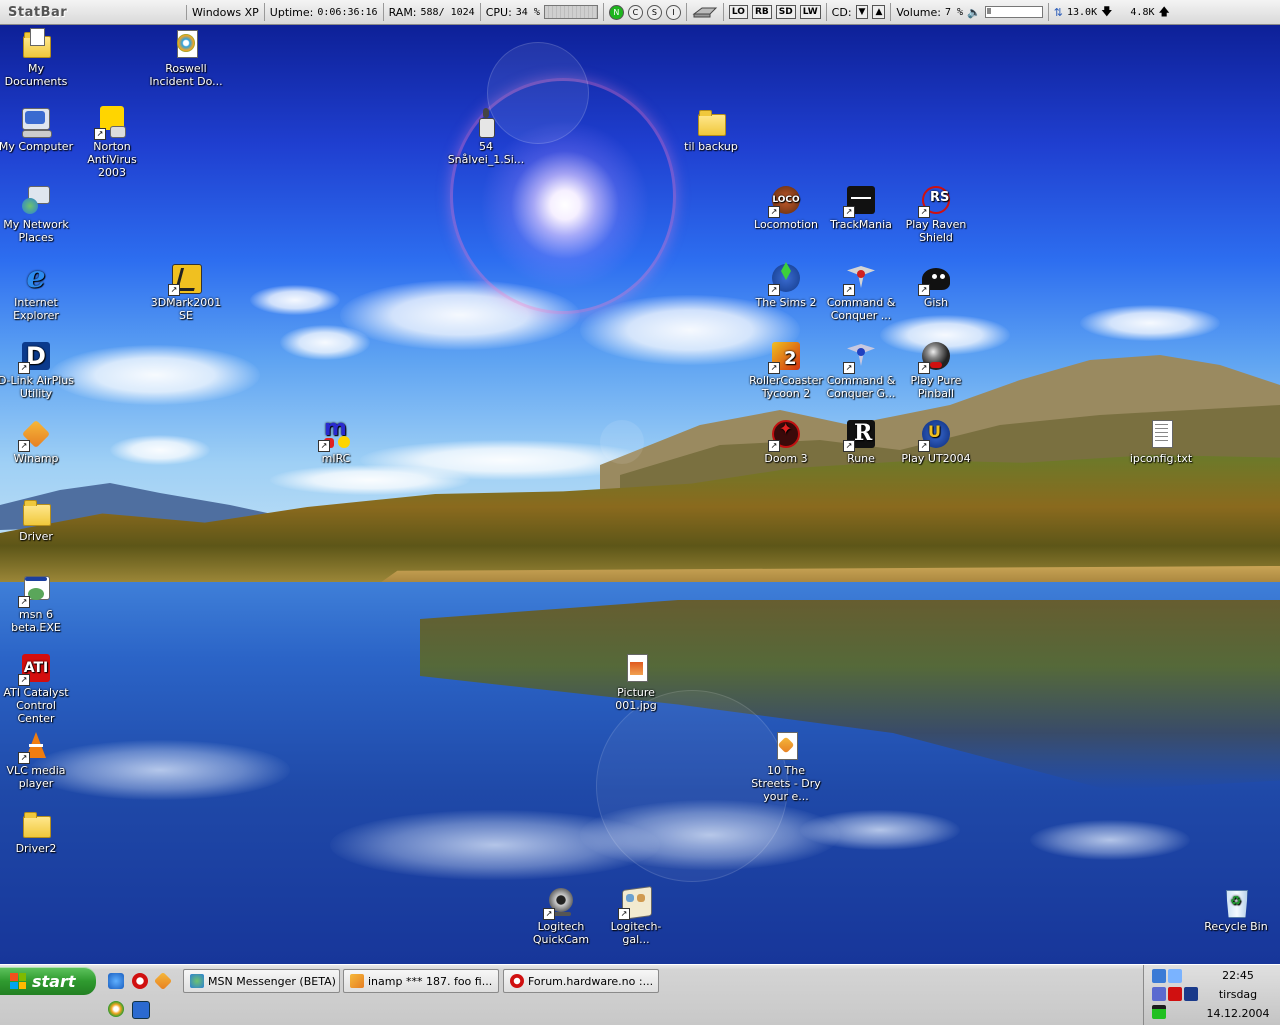 The width and height of the screenshot is (1280, 1025). I want to click on msn-tray-icon, so click(1159, 994).